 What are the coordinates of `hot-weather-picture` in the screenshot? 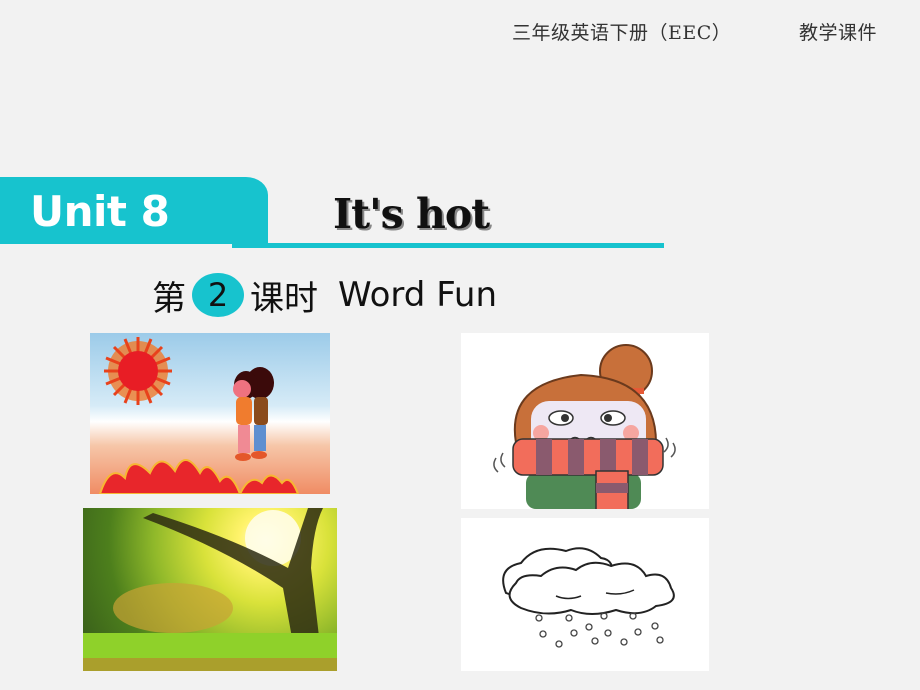 It's located at (210, 413).